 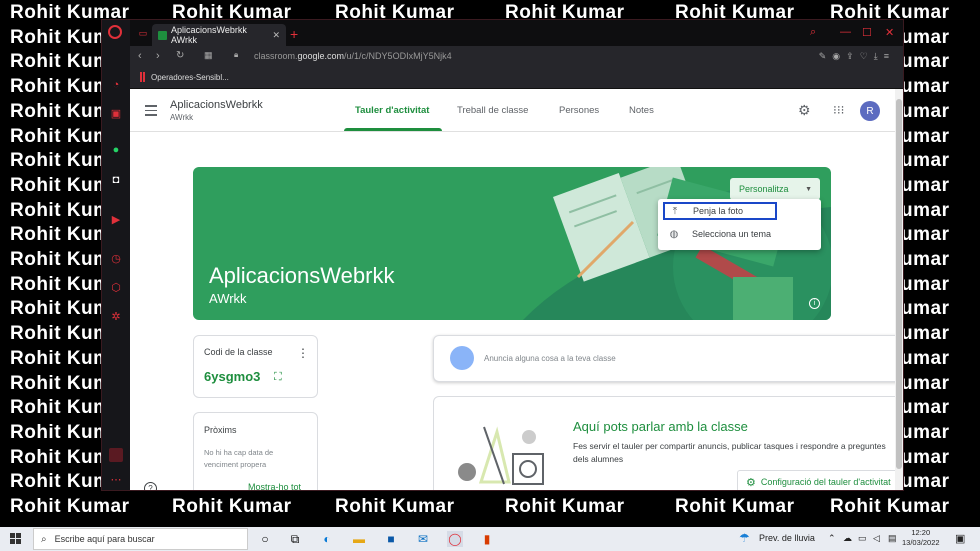 What do you see at coordinates (327, 539) in the screenshot?
I see `edge-icon: ◐` at bounding box center [327, 539].